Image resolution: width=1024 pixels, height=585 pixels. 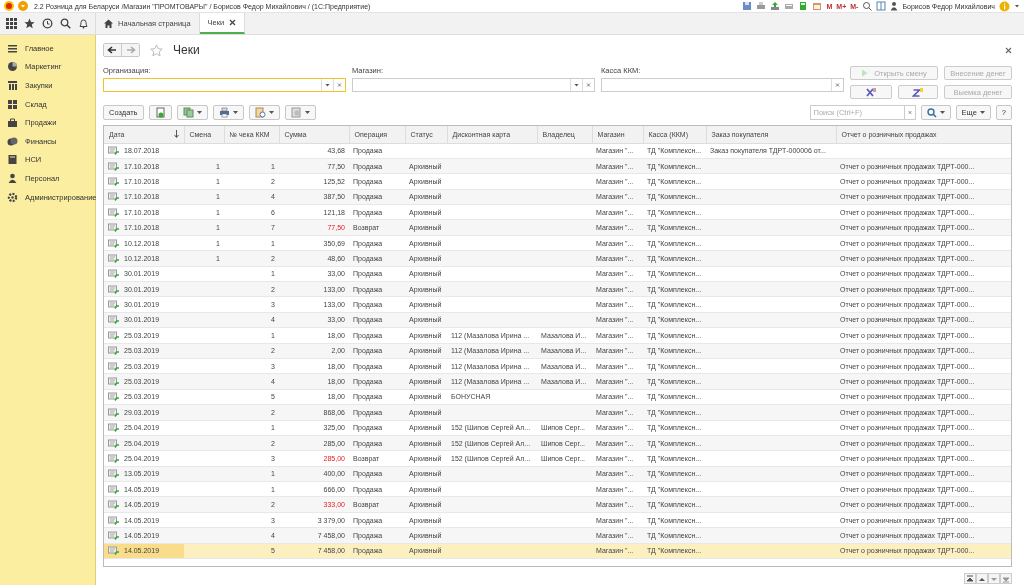 I want to click on scroll-top-button, so click(x=970, y=578).